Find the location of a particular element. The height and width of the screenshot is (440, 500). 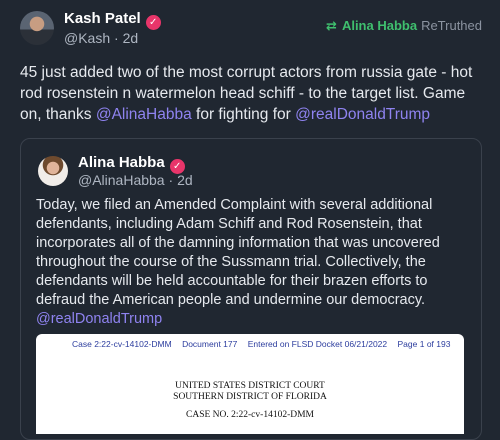

author-avatar is located at coordinates (37, 28).